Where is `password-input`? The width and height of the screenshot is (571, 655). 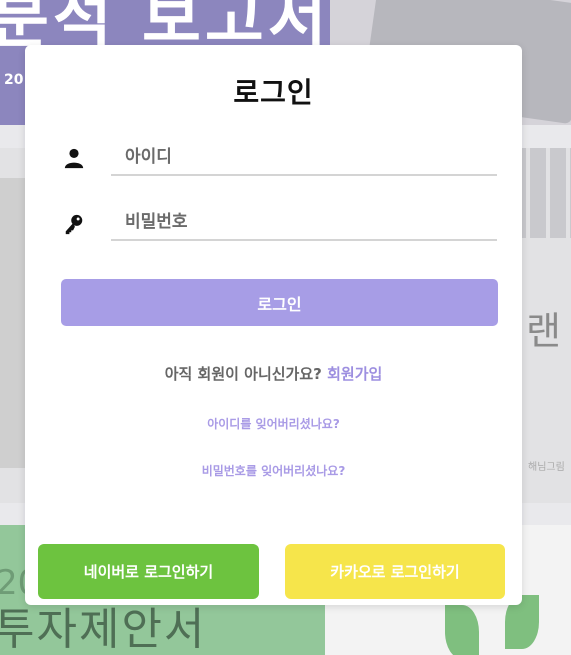 password-input is located at coordinates (304, 222).